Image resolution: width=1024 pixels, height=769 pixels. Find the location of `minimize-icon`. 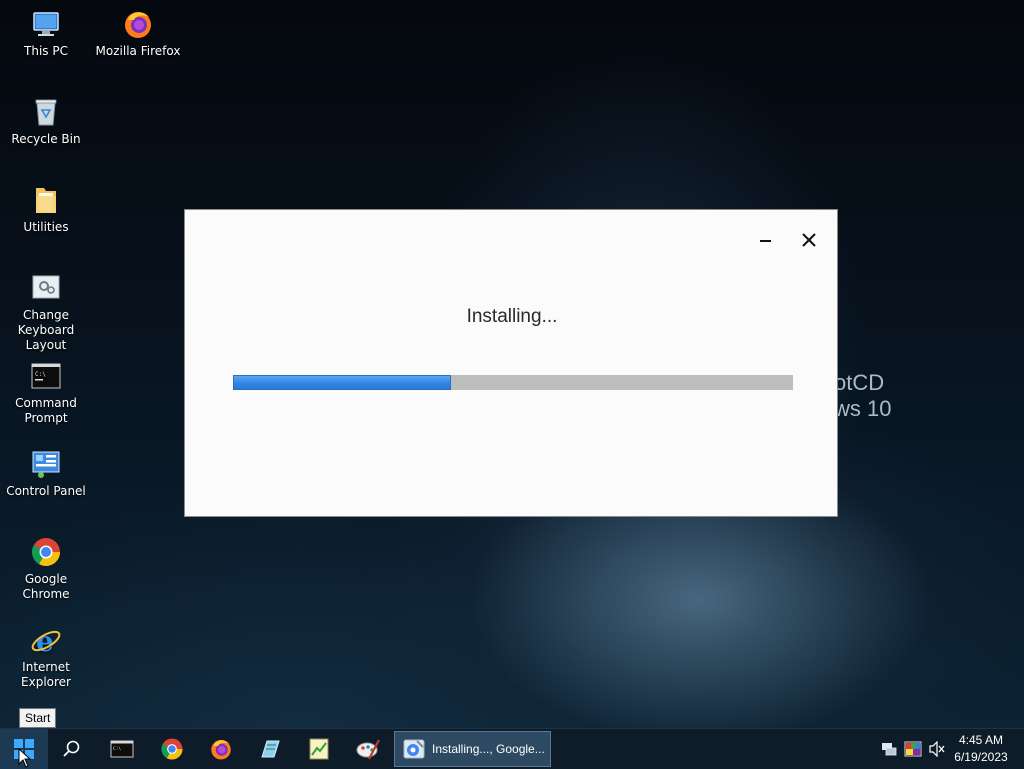

minimize-icon is located at coordinates (765, 241).